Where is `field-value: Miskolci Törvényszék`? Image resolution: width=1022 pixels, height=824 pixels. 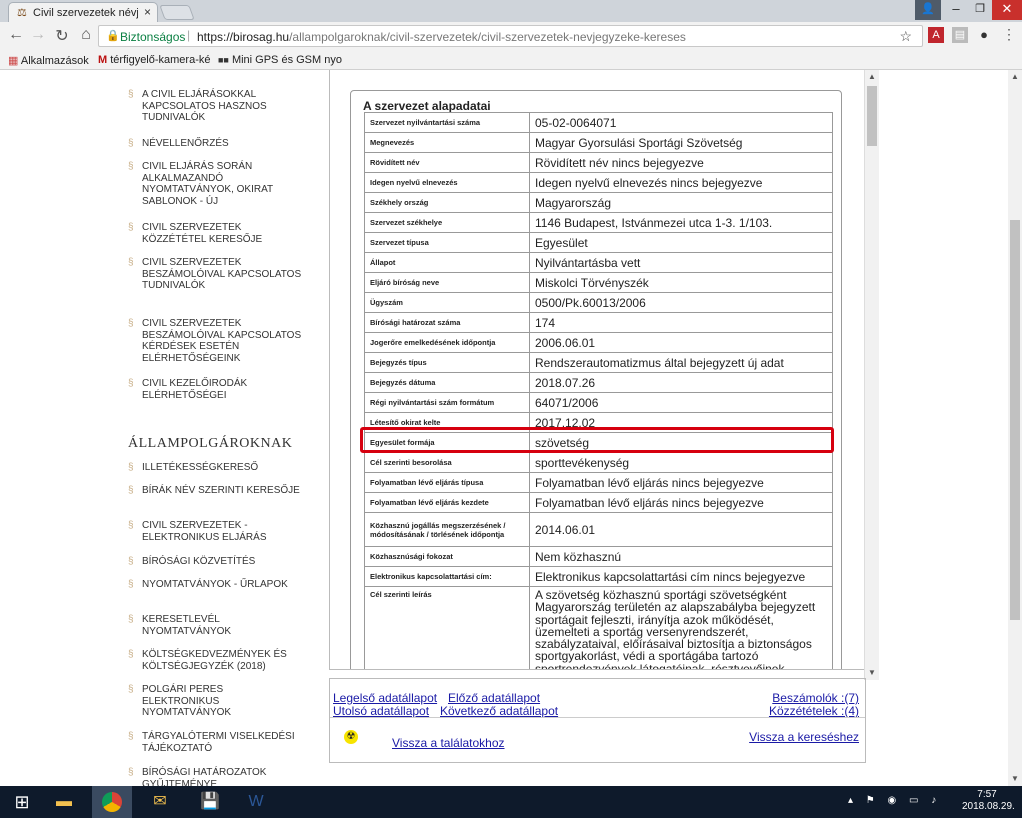 field-value: Miskolci Törvényszék is located at coordinates (681, 282).